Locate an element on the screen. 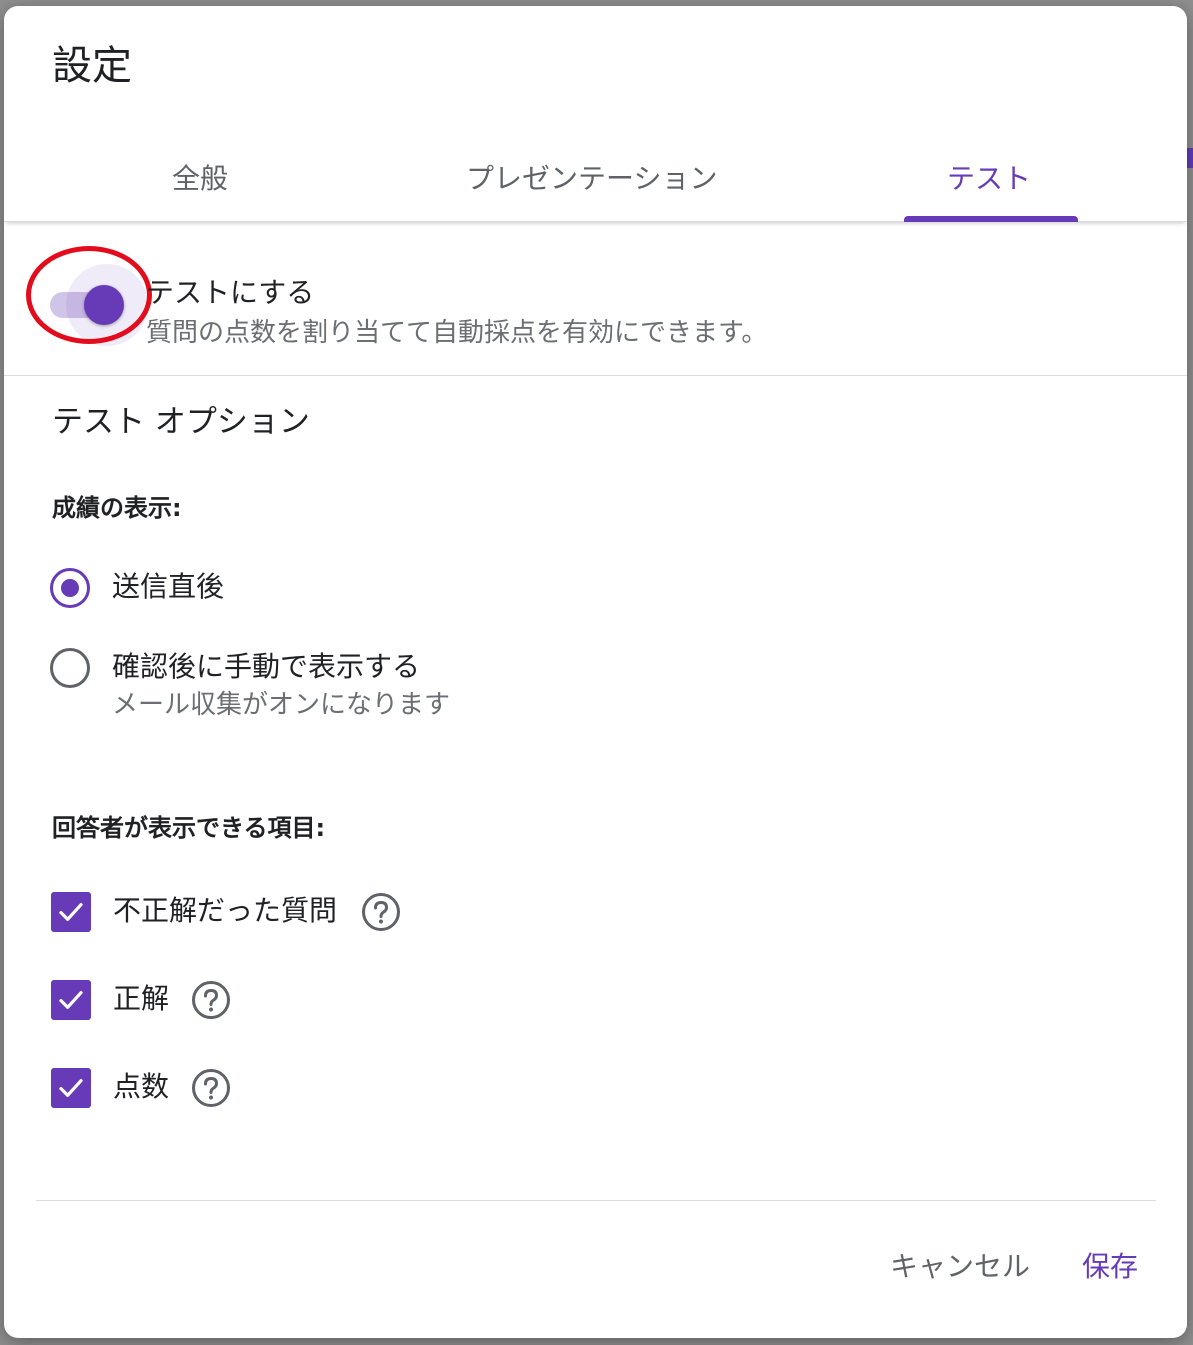 The width and height of the screenshot is (1193, 1345). cancel-button: キャンセル is located at coordinates (960, 1267).